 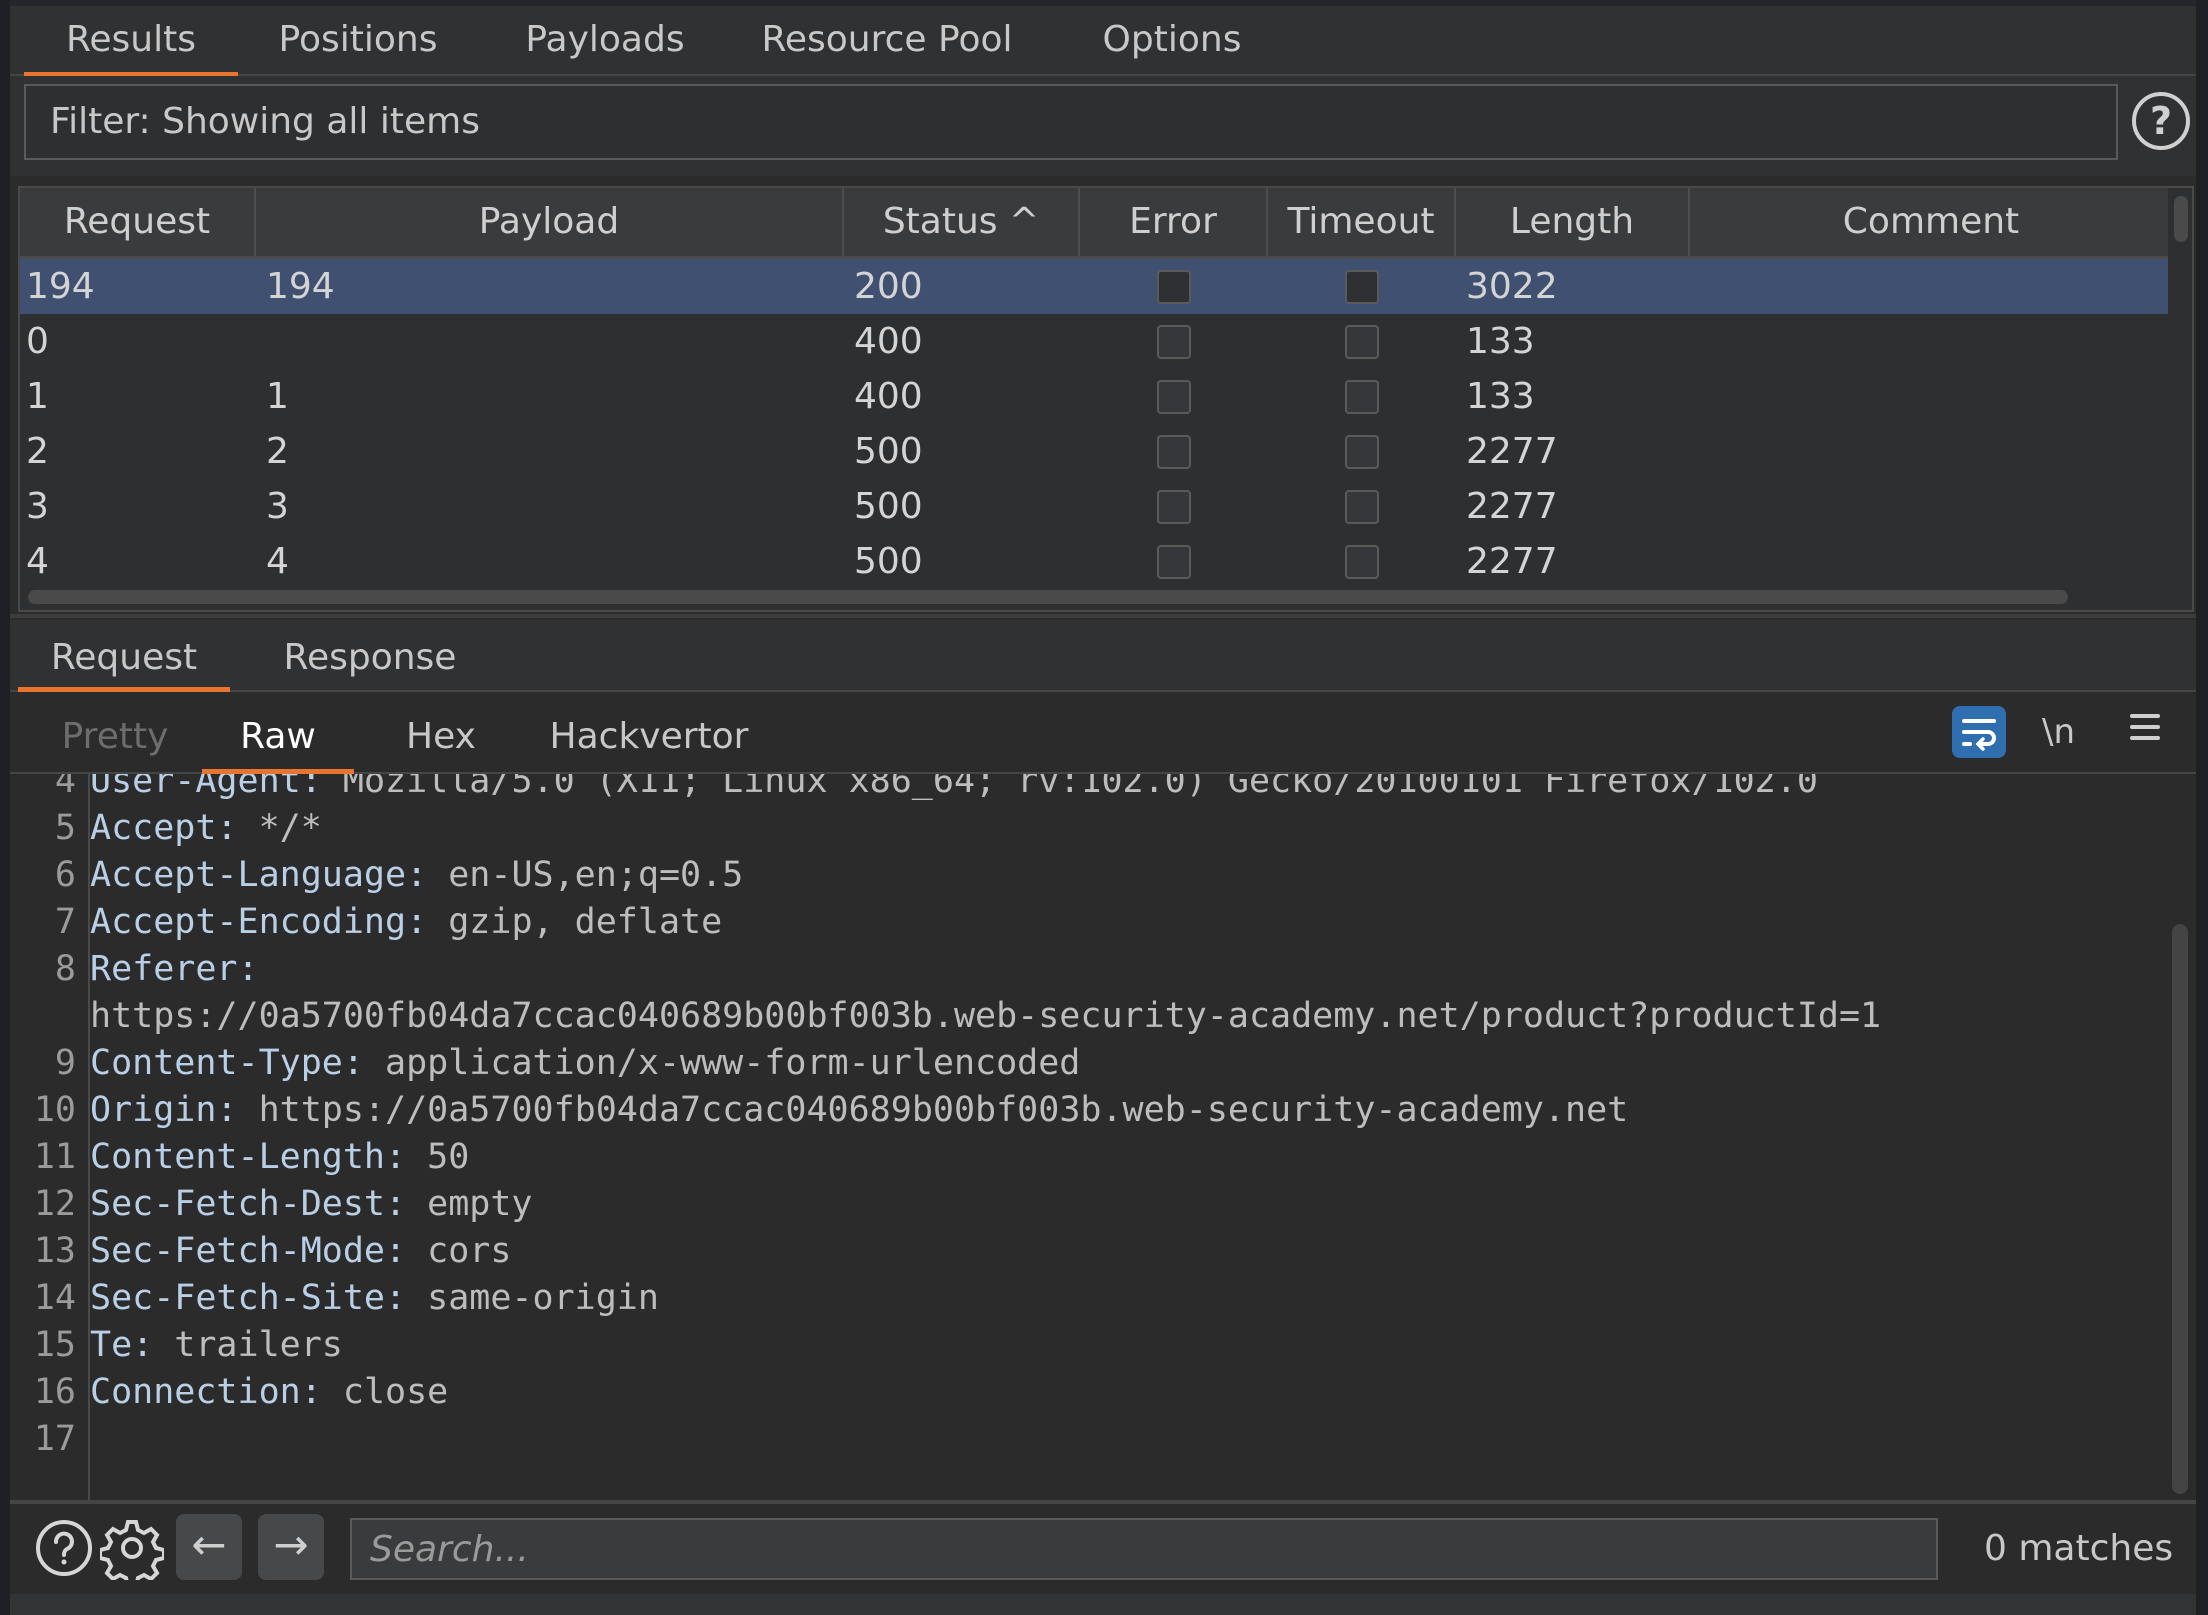 I want to click on right-window-edge, so click(x=2202, y=807).